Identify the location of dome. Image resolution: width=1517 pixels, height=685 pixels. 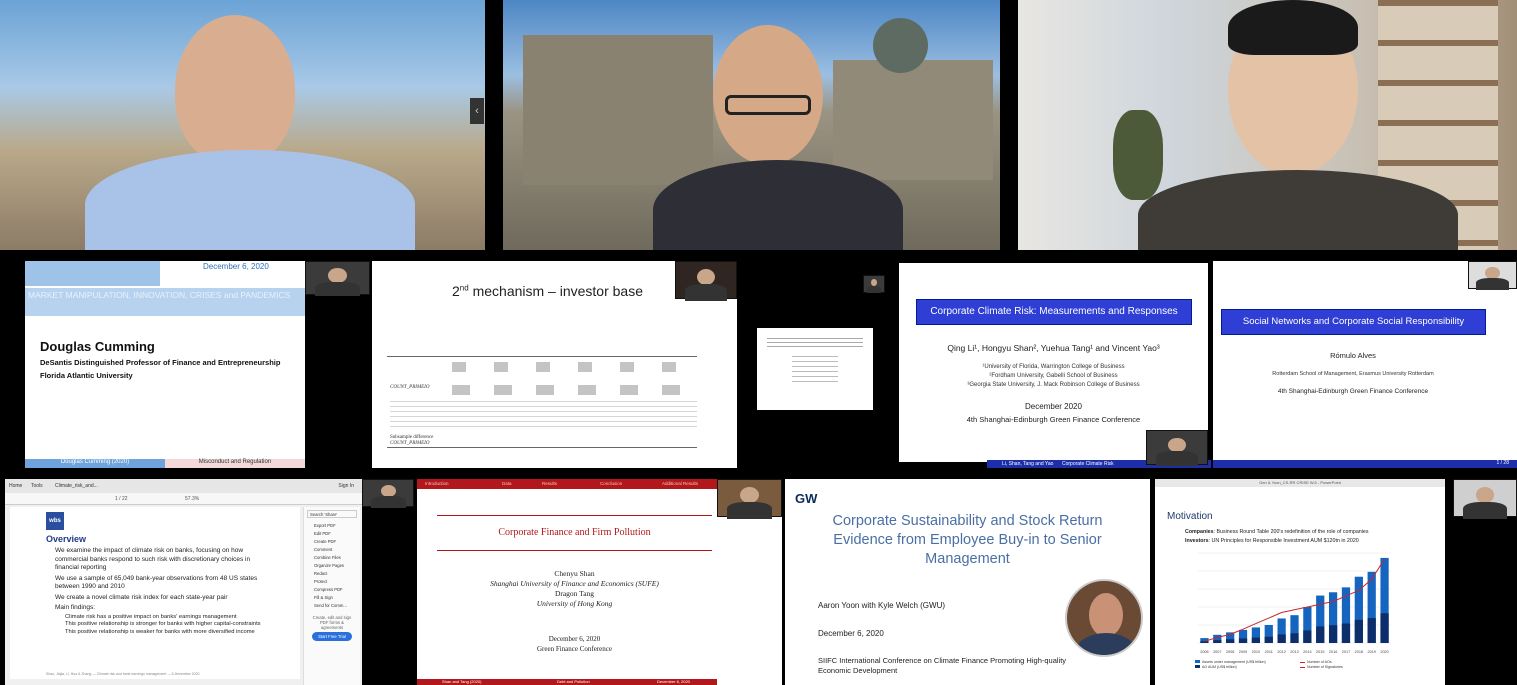
(900, 45).